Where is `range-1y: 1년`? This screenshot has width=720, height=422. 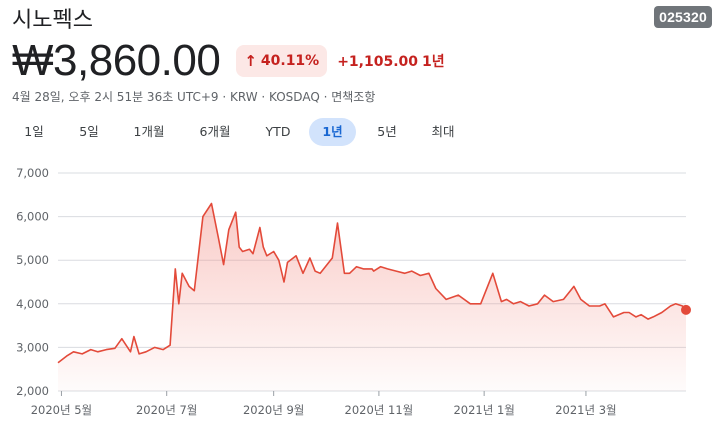 range-1y: 1년 is located at coordinates (332, 132).